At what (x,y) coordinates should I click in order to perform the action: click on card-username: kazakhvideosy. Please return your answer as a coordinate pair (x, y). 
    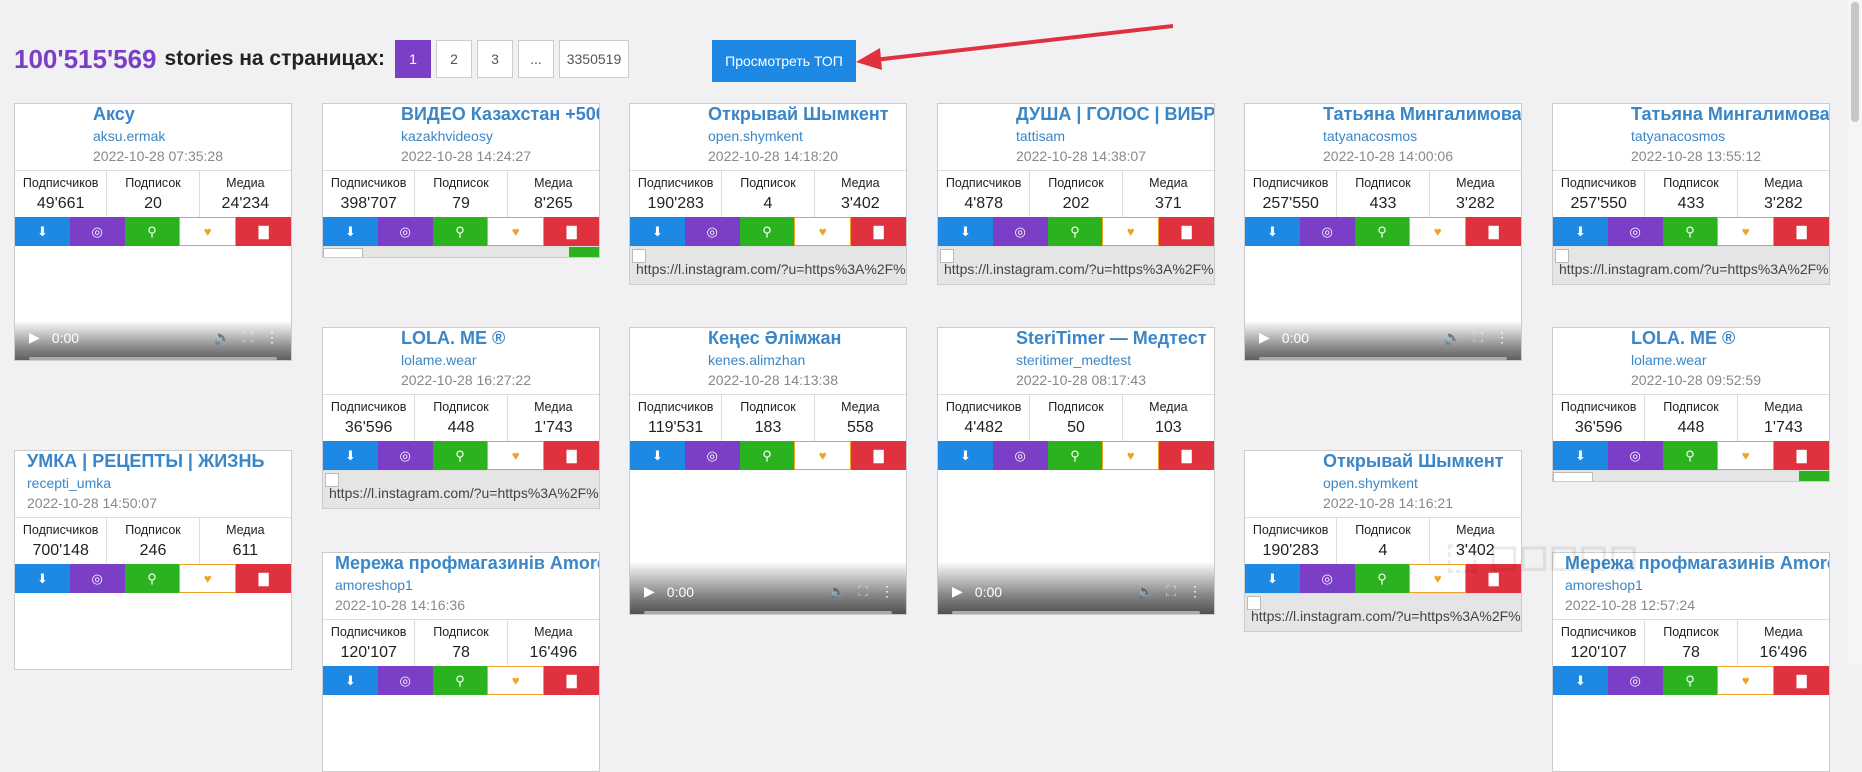
    Looking at the image, I should click on (447, 136).